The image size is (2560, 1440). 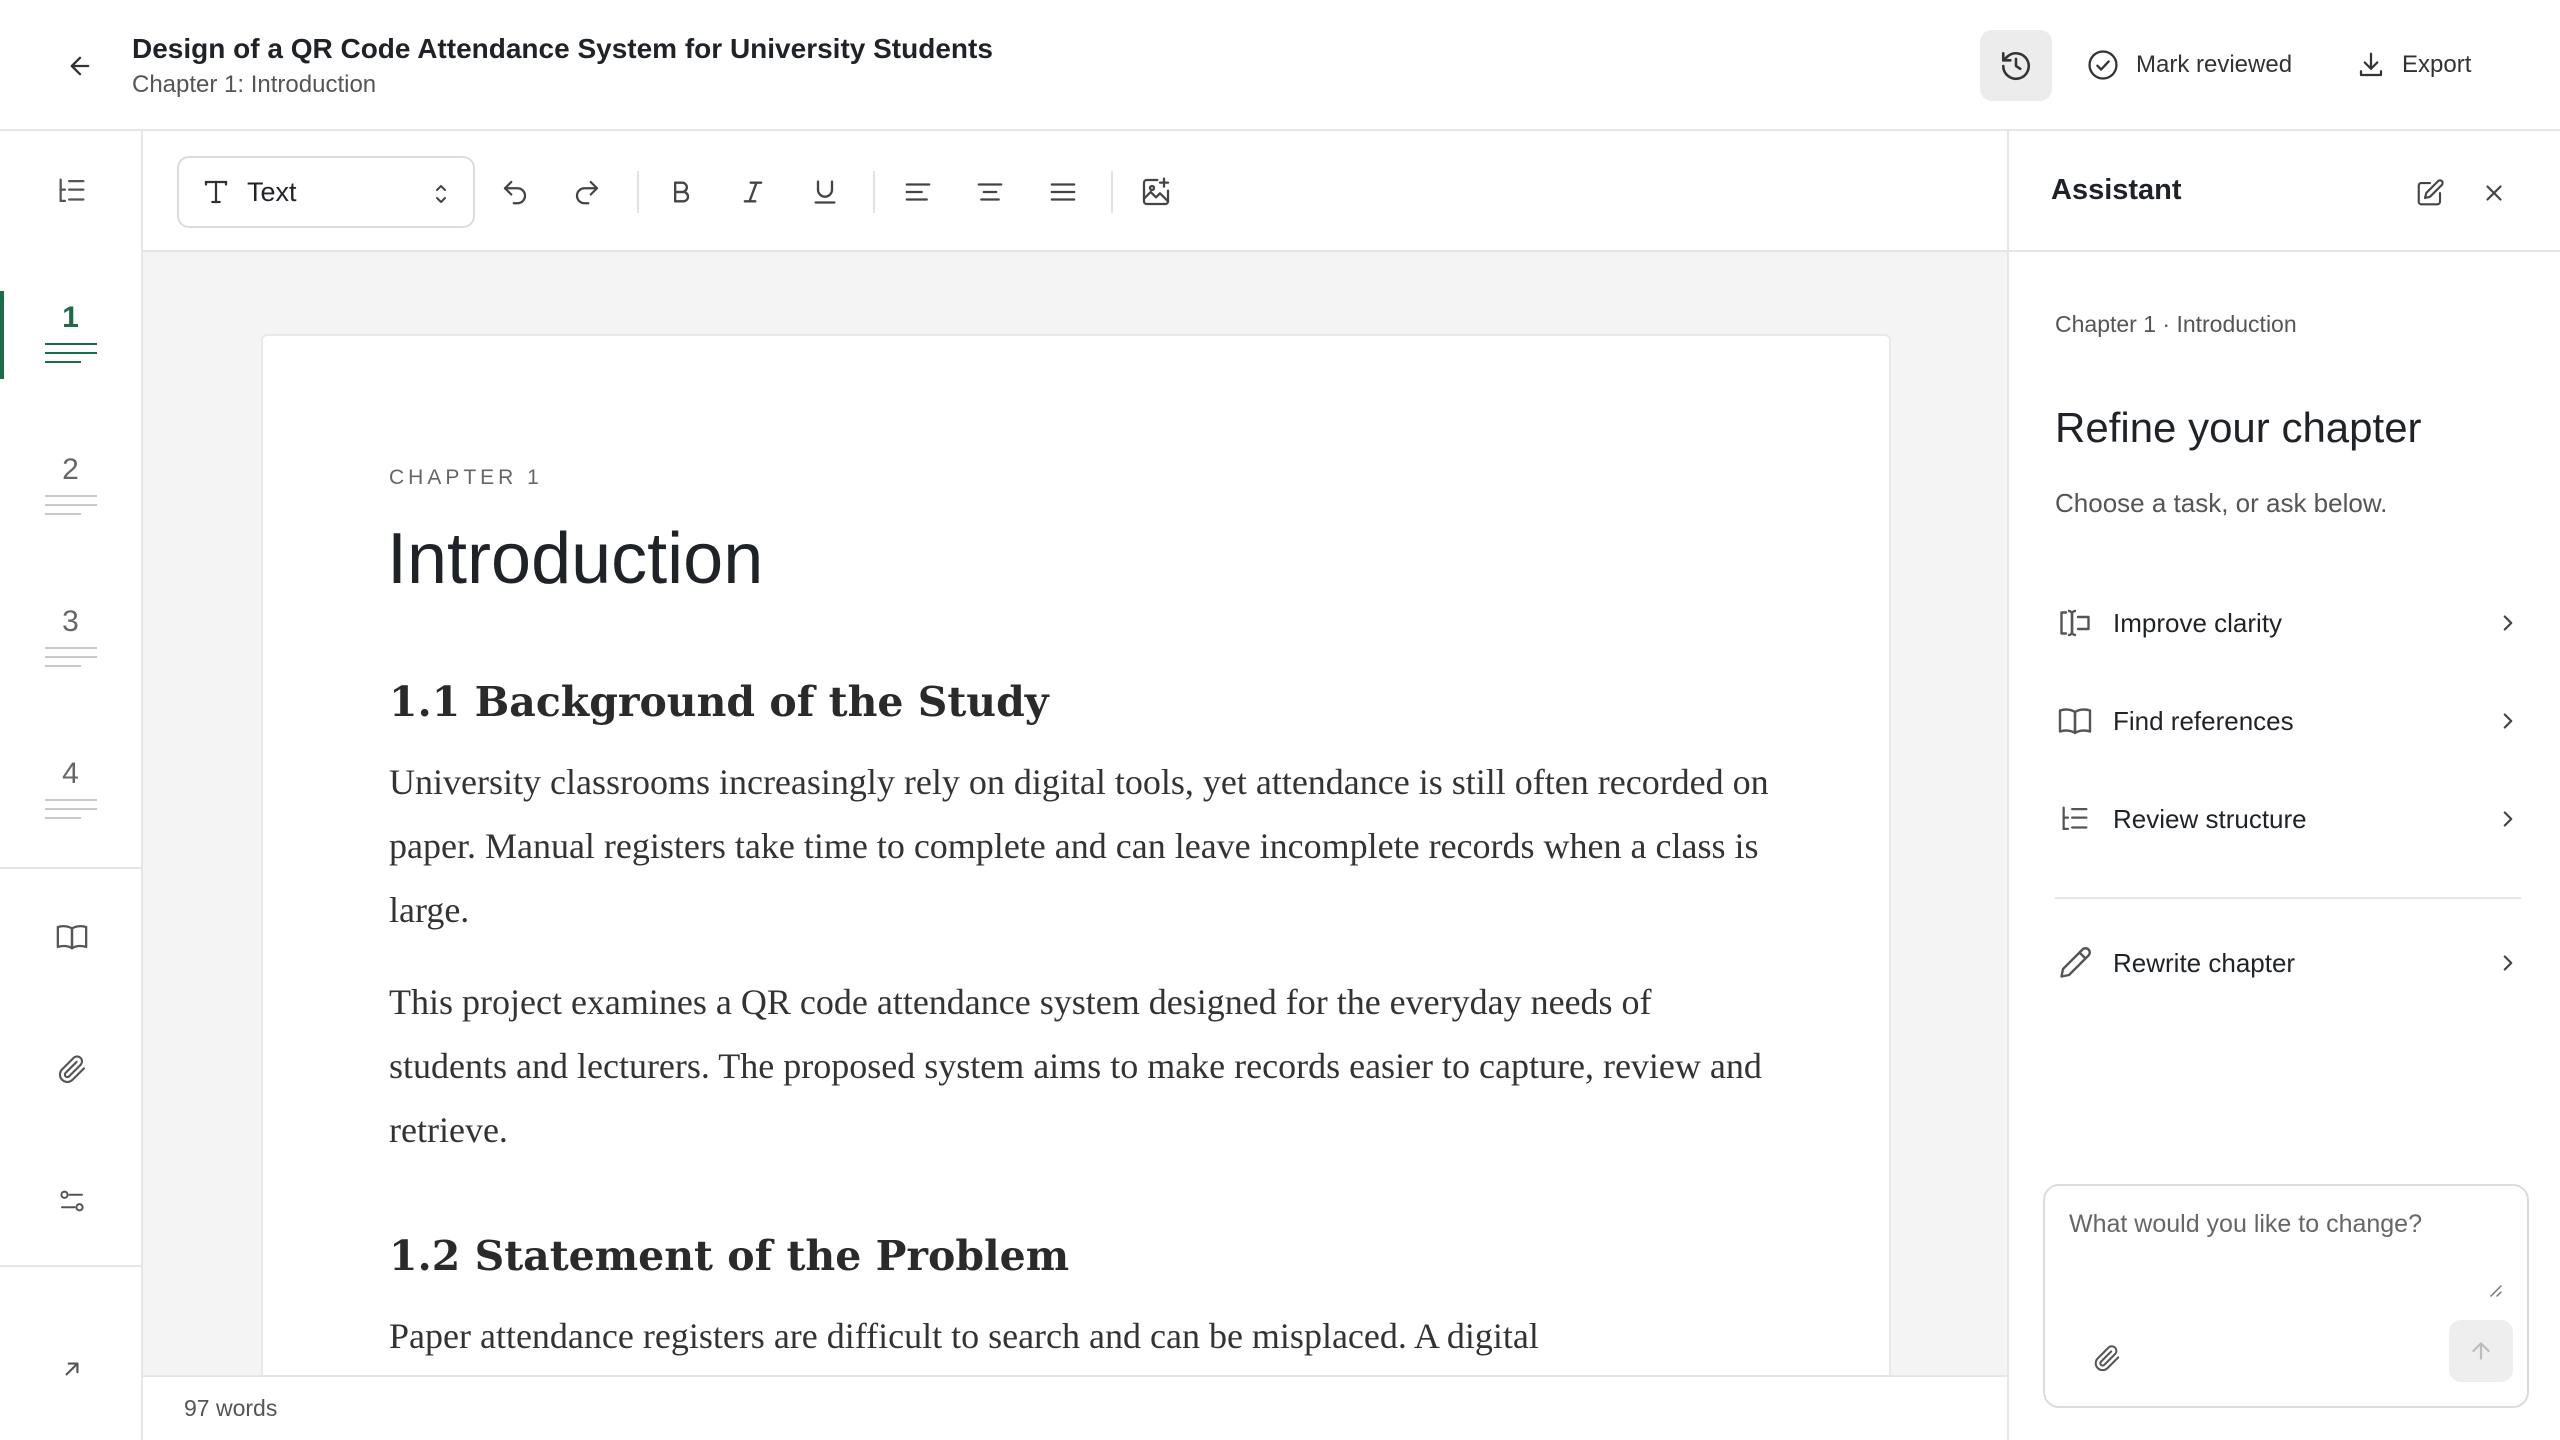 I want to click on task-rewrite-chapter: Rewrite chapter, so click(x=2288, y=963).